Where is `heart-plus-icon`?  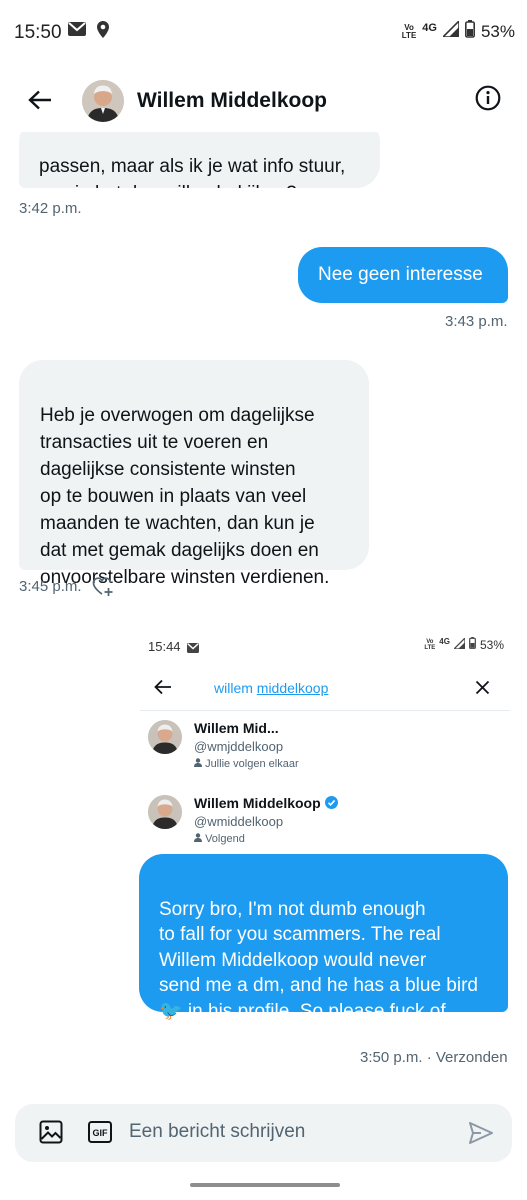
heart-plus-icon is located at coordinates (103, 589).